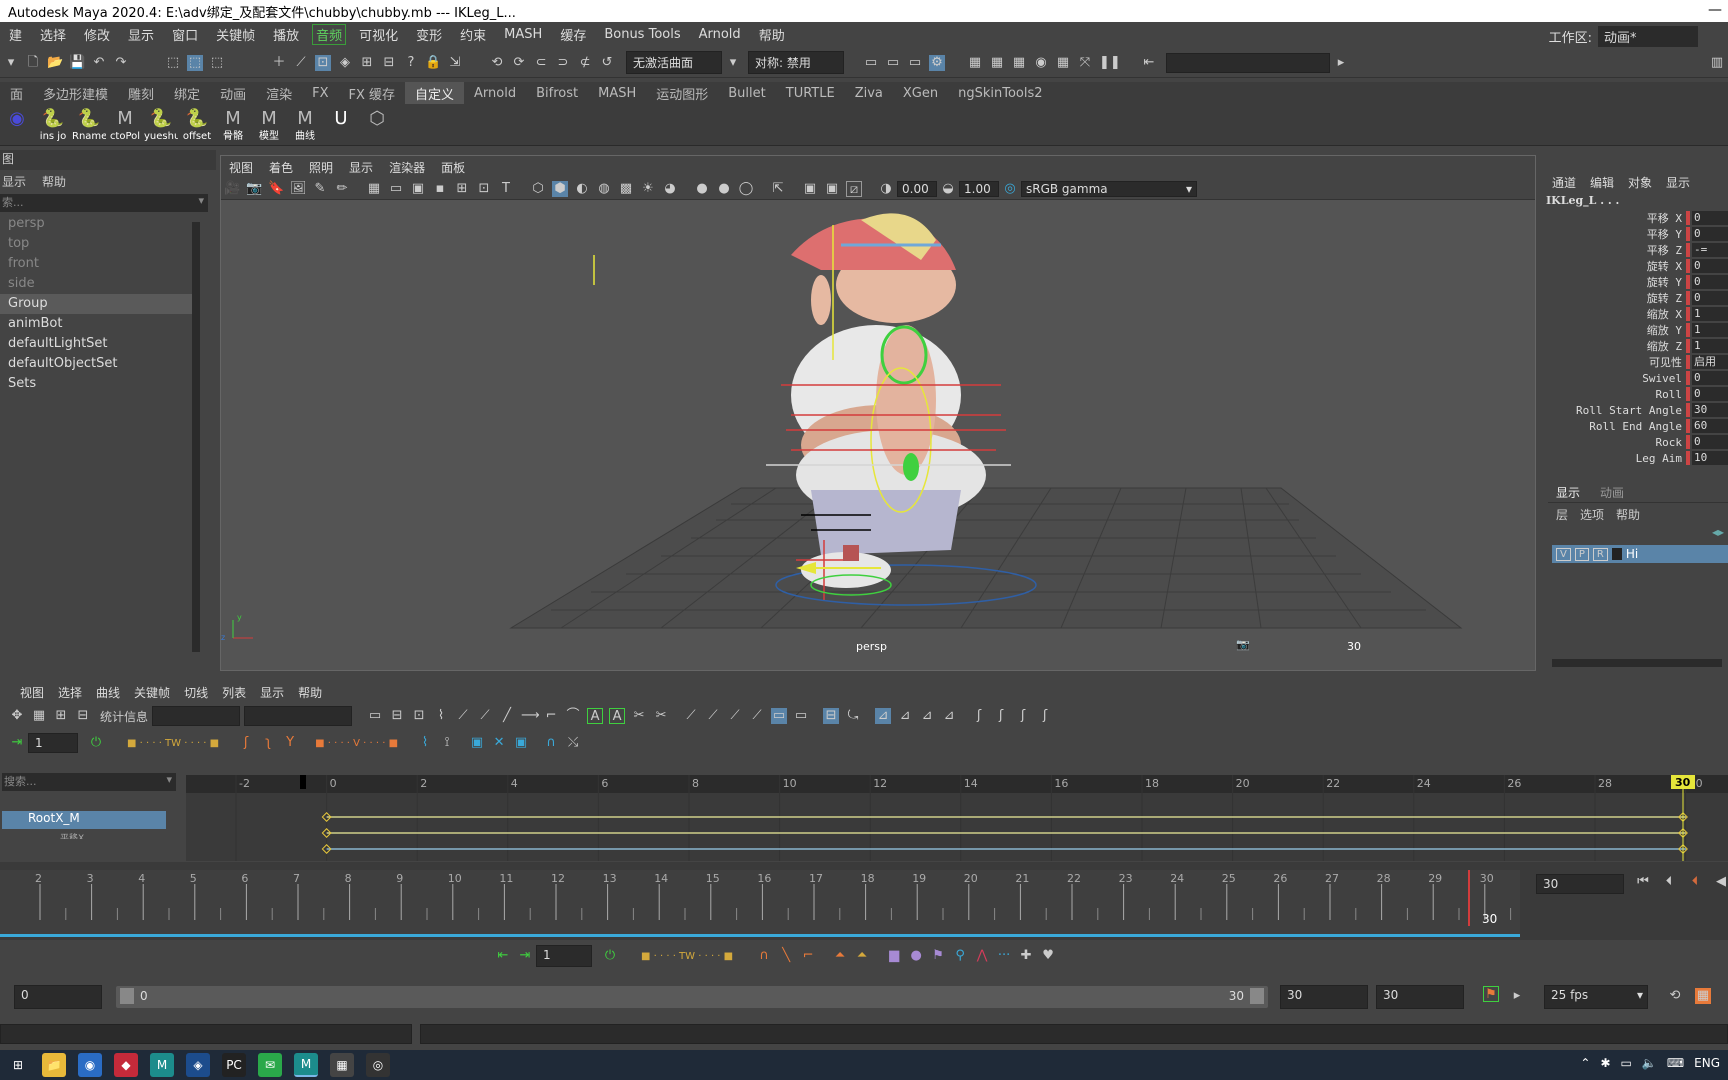  What do you see at coordinates (341, 125) in the screenshot?
I see `shelf-button-9: U` at bounding box center [341, 125].